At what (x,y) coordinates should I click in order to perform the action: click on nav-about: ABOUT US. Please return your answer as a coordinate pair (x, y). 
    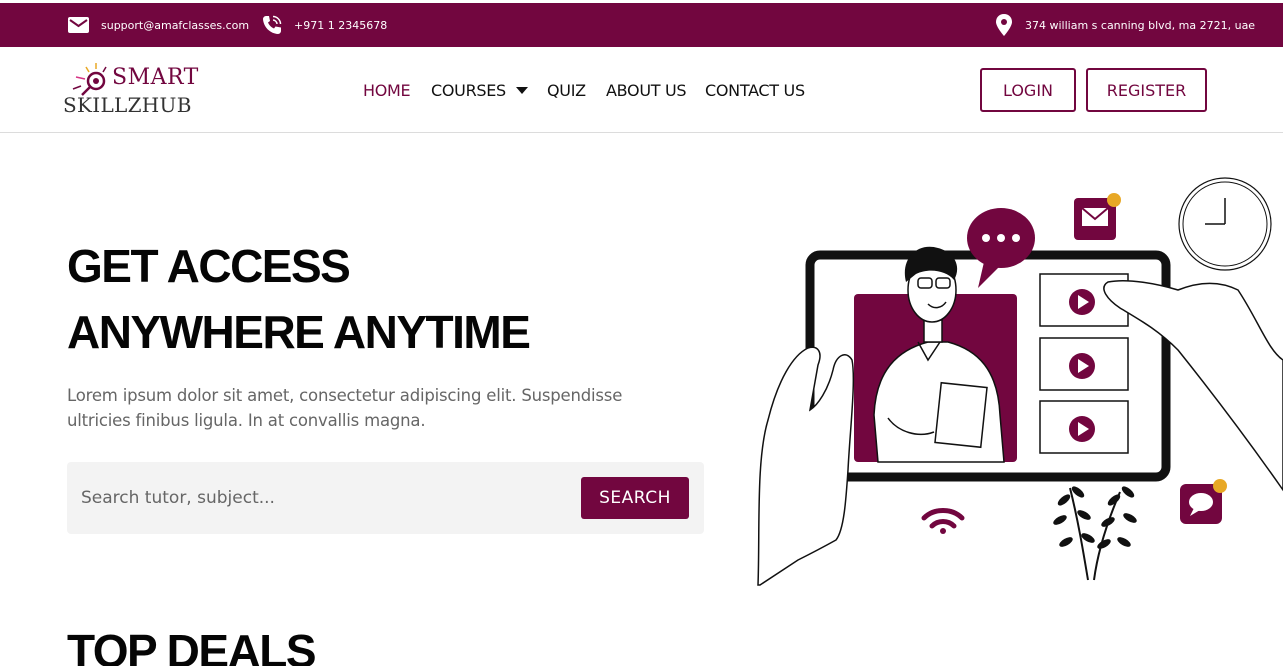
    Looking at the image, I should click on (646, 90).